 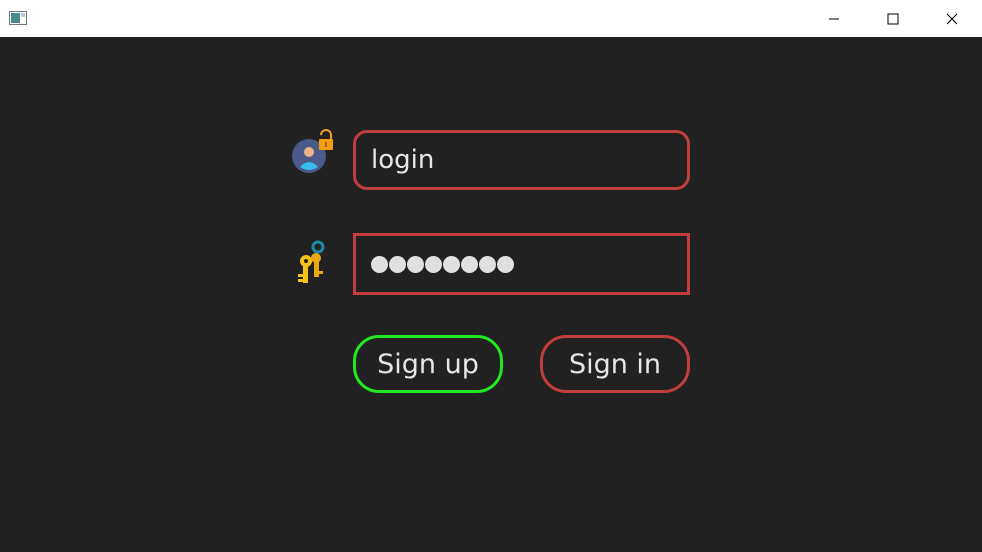 I want to click on maximize-button, so click(x=893, y=18).